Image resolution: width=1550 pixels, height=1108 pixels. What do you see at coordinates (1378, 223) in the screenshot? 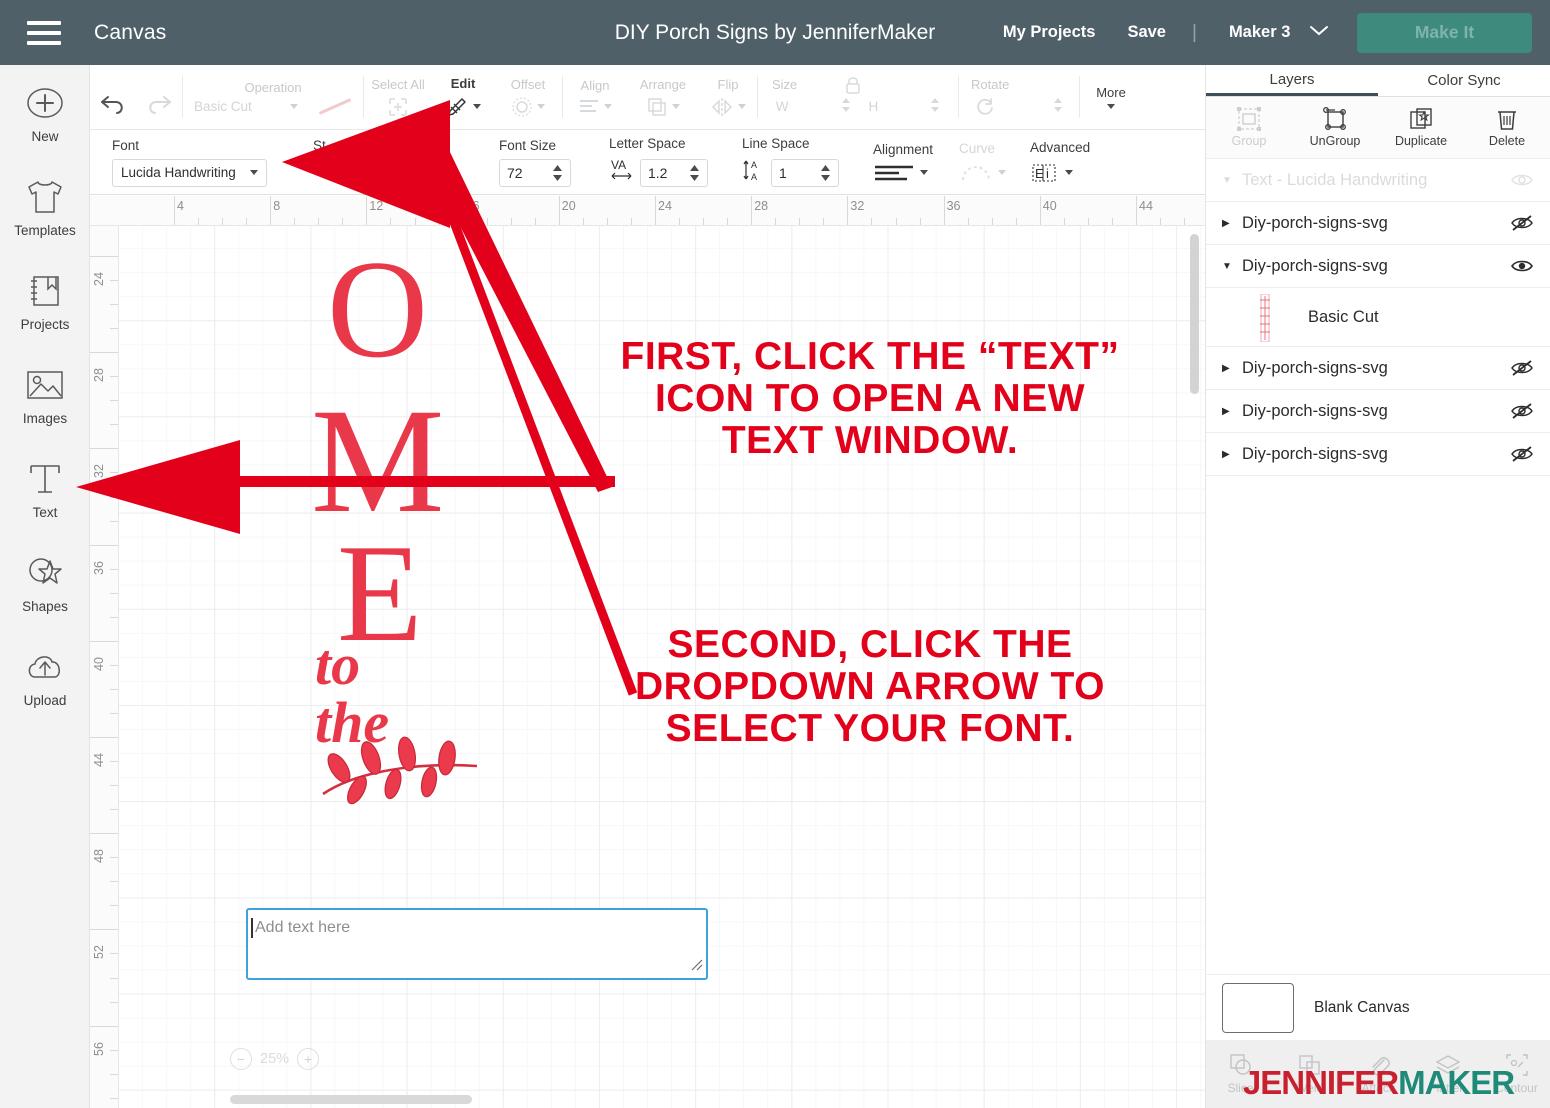
I see `layer-row-svg-1: ▶ Diy-porch-signs-svg` at bounding box center [1378, 223].